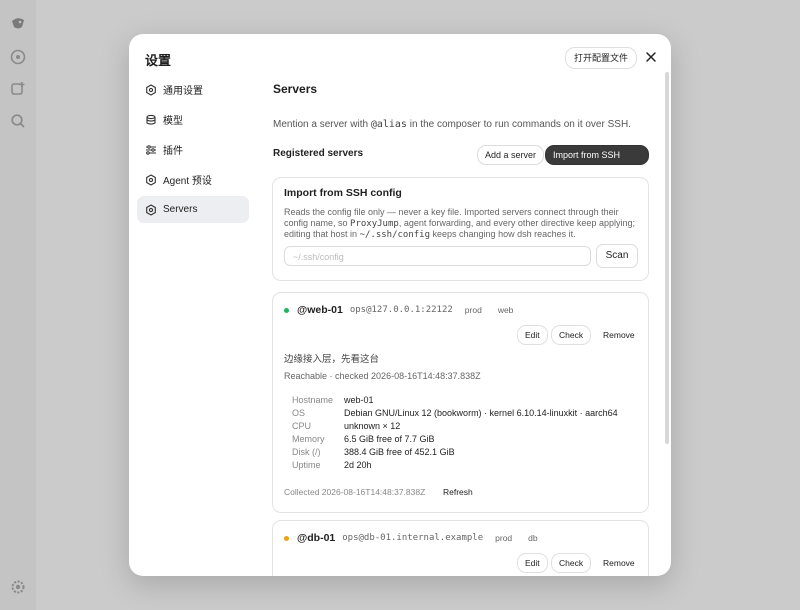 The image size is (800, 610). Describe the element at coordinates (388, 124) in the screenshot. I see `intro-code: @alias` at that location.